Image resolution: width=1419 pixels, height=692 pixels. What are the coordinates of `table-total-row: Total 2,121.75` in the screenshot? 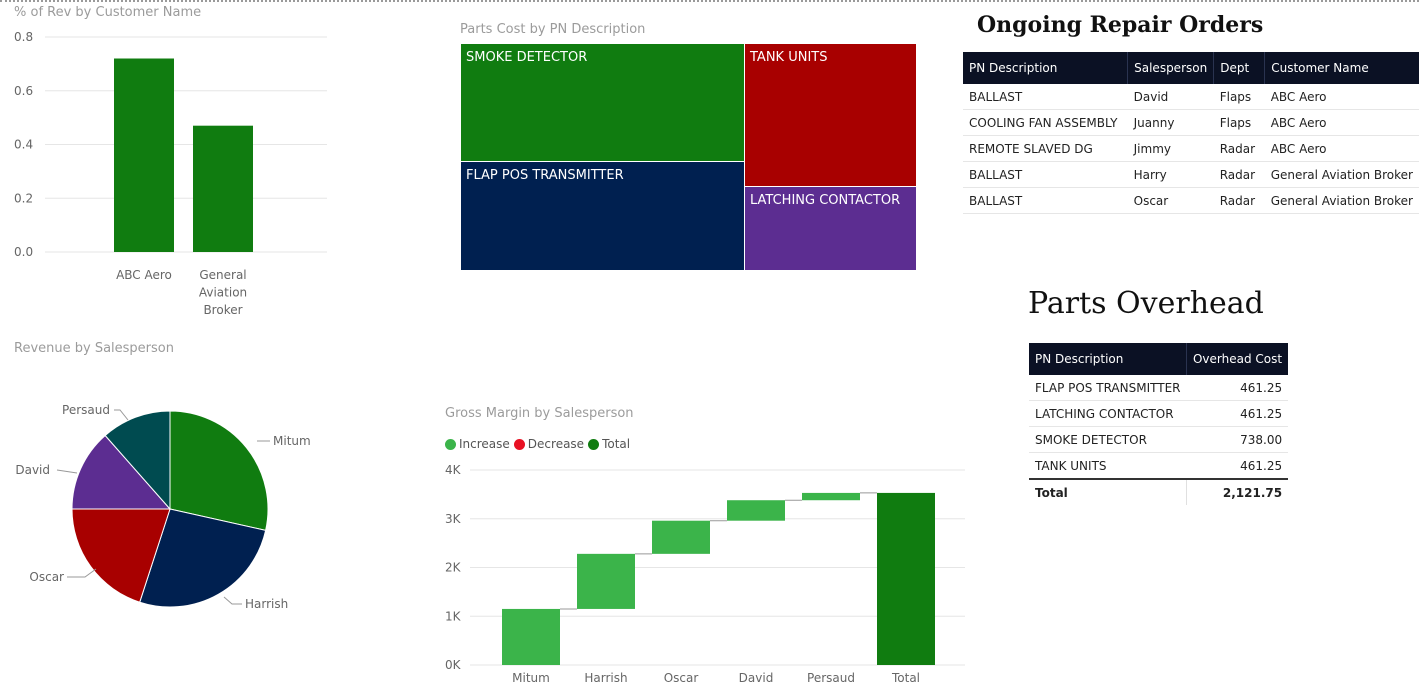 It's located at (1159, 491).